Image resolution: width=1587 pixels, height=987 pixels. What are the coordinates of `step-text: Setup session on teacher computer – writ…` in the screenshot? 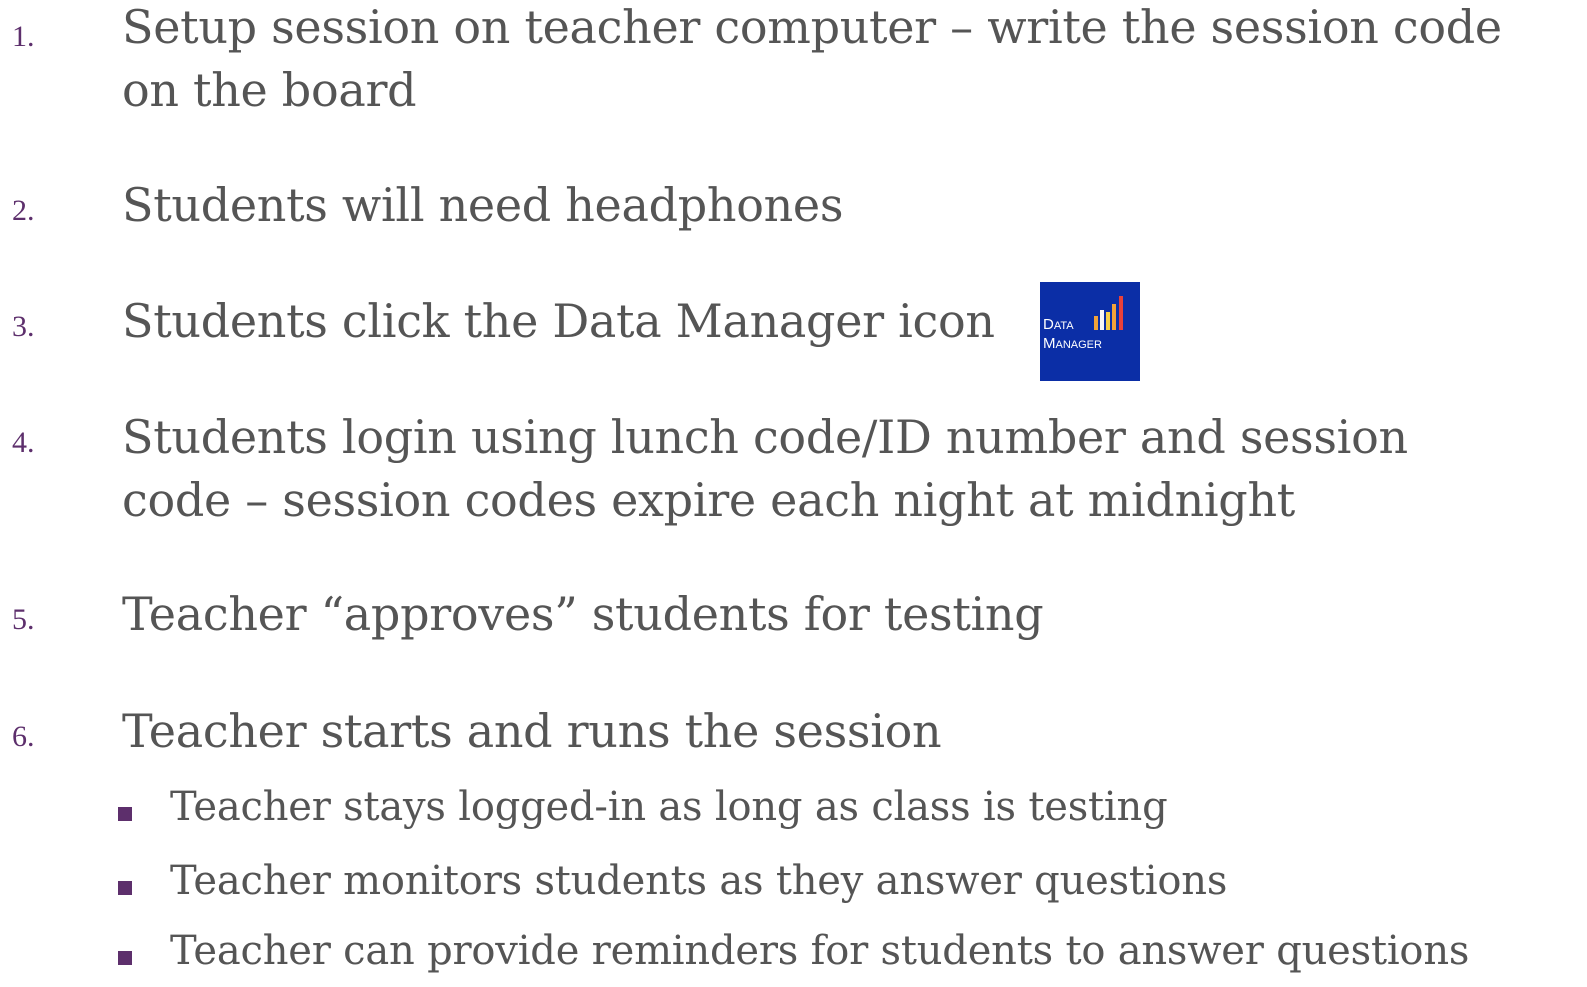 It's located at (847, 61).